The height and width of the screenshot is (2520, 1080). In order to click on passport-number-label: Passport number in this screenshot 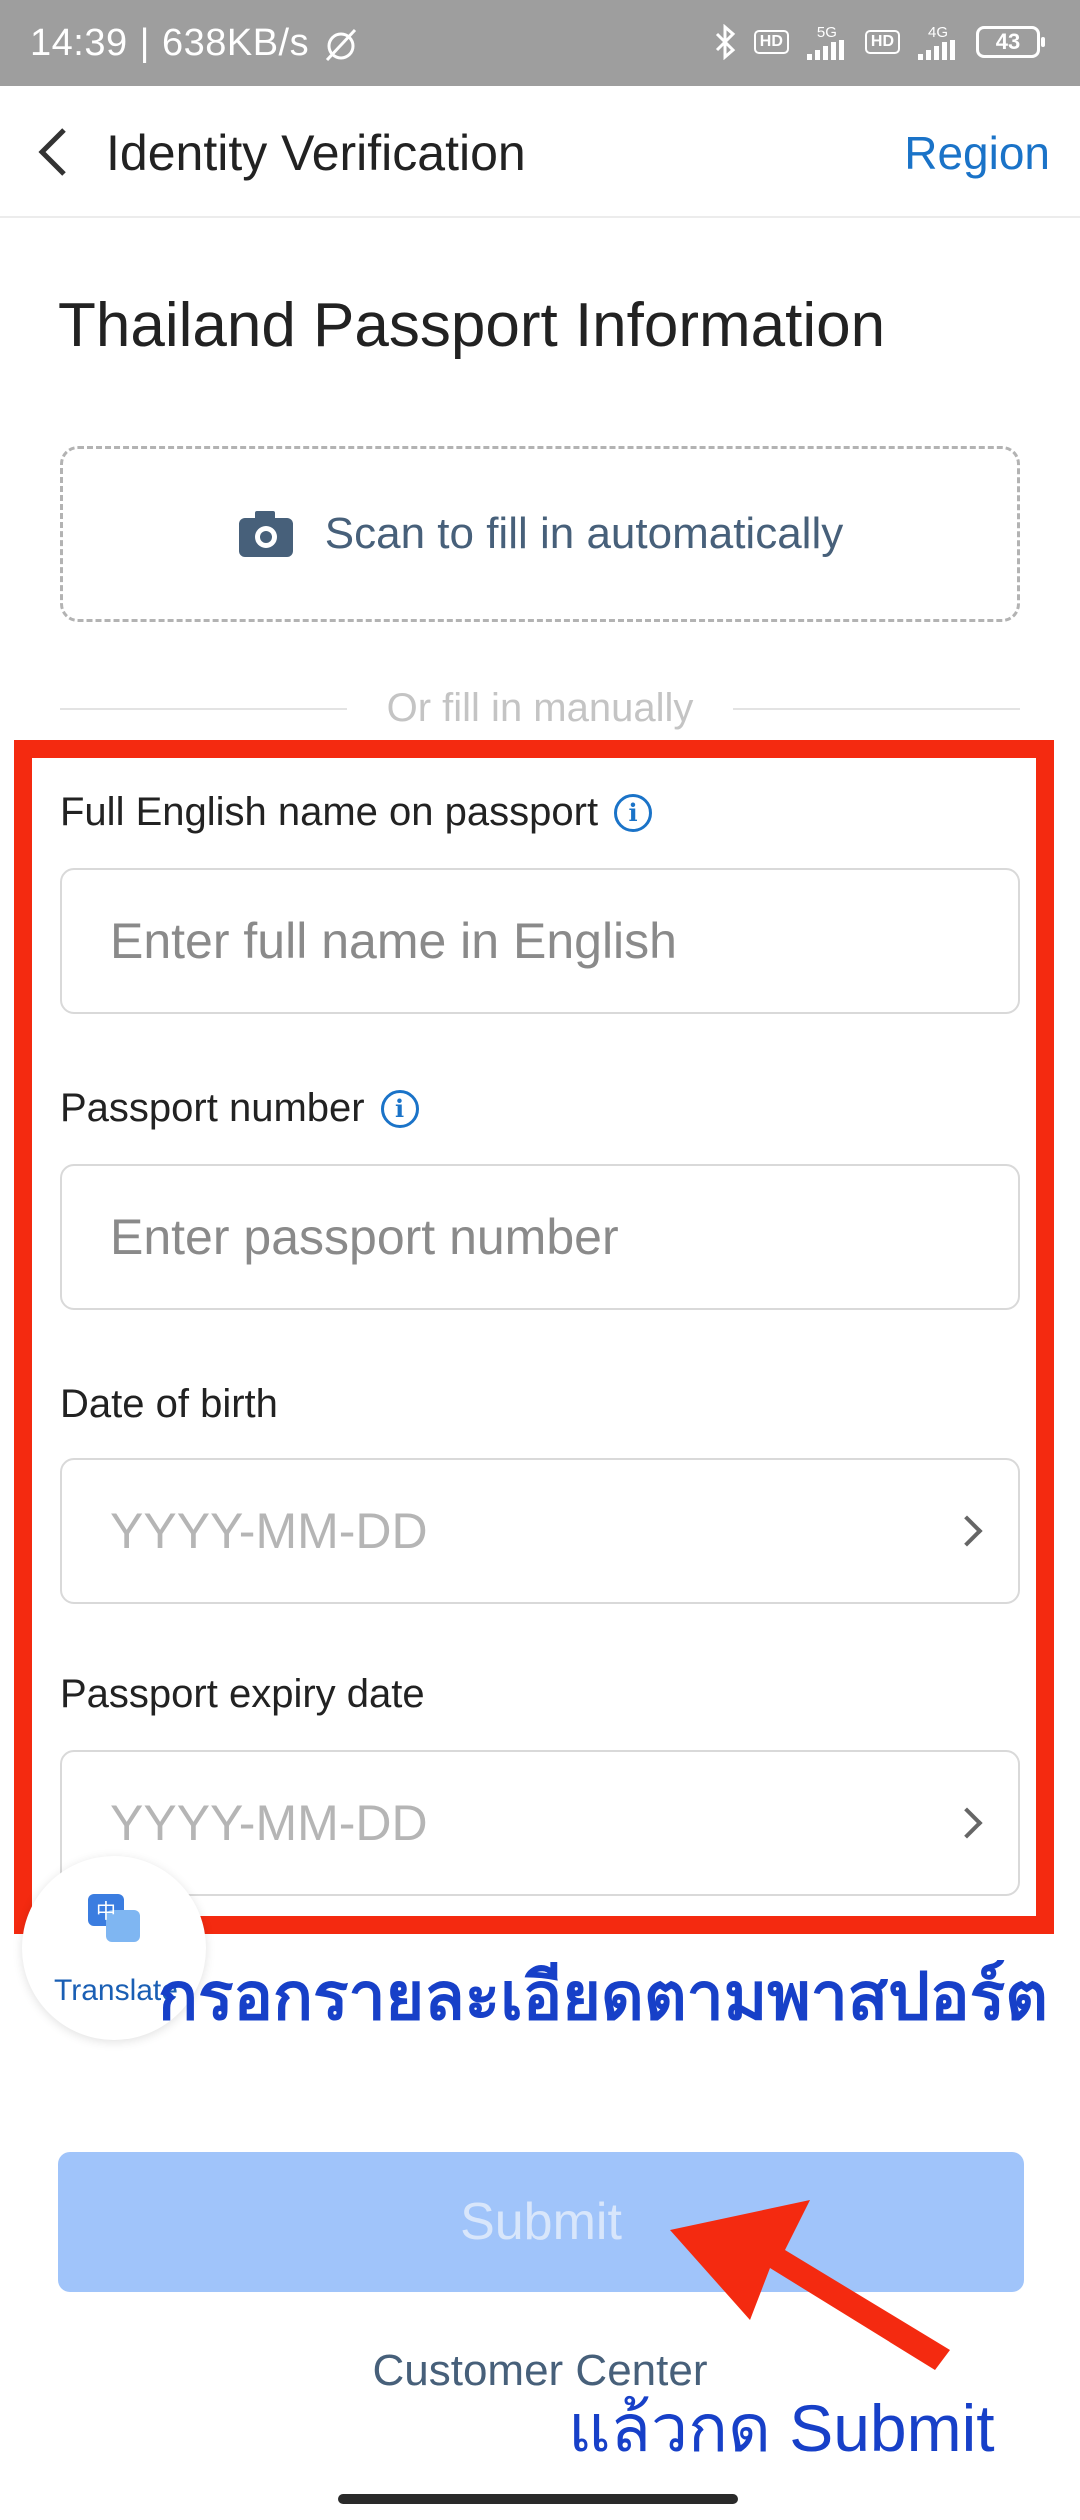, I will do `click(212, 1108)`.